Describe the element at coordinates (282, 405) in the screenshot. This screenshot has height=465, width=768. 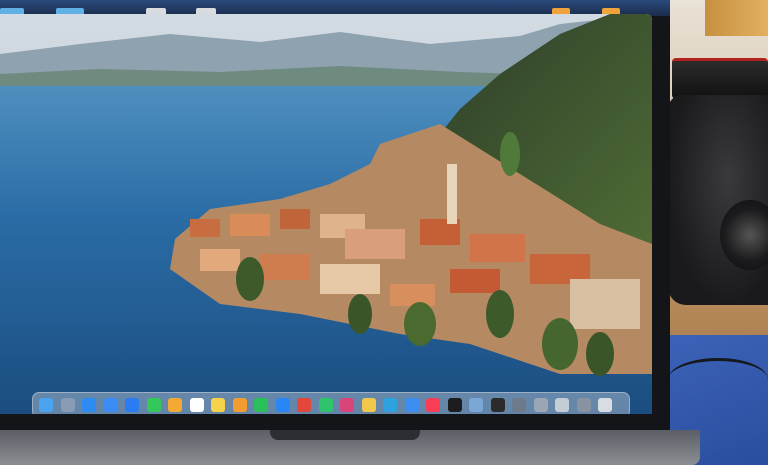
I see `keynote-icon` at that location.